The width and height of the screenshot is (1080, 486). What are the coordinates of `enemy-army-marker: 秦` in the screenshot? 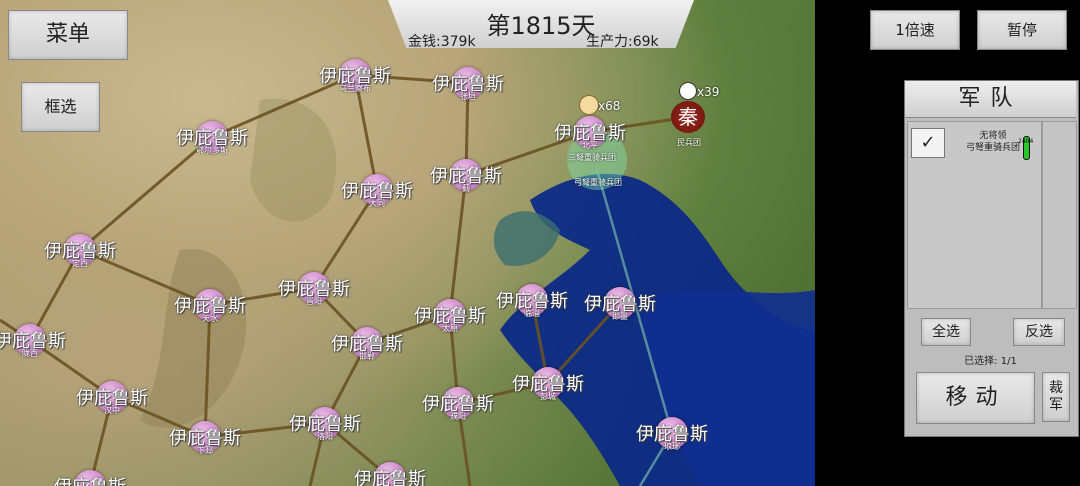 It's located at (688, 117).